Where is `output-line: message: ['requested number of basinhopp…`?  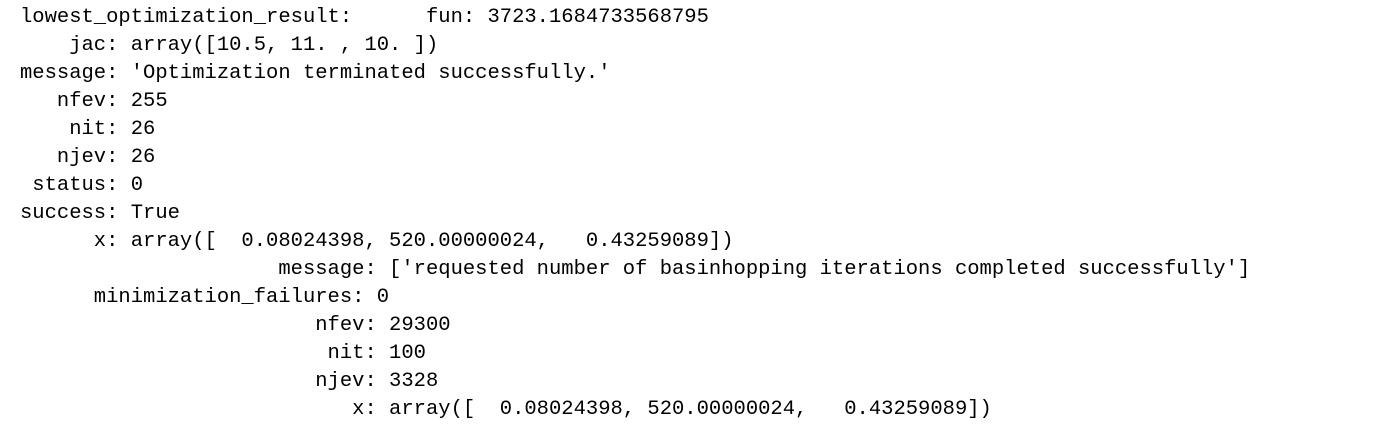
output-line: message: ['requested number of basinhopp… is located at coordinates (635, 269).